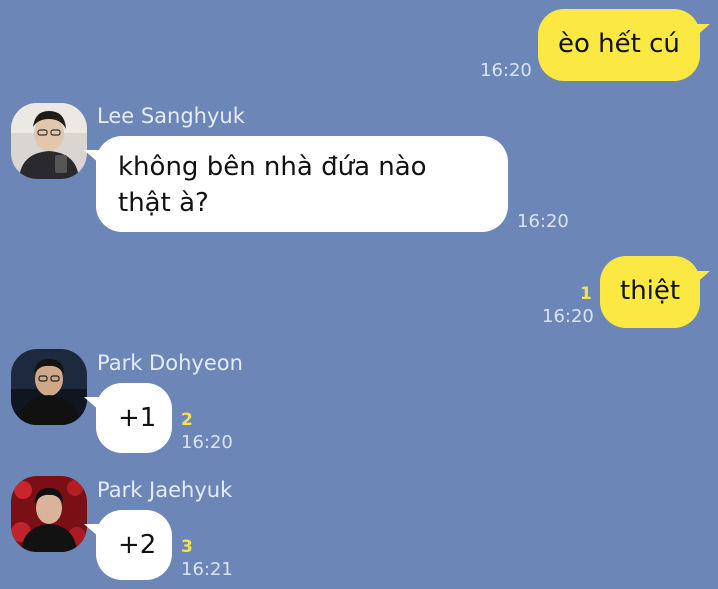  I want to click on message-text: thiệt, so click(650, 291).